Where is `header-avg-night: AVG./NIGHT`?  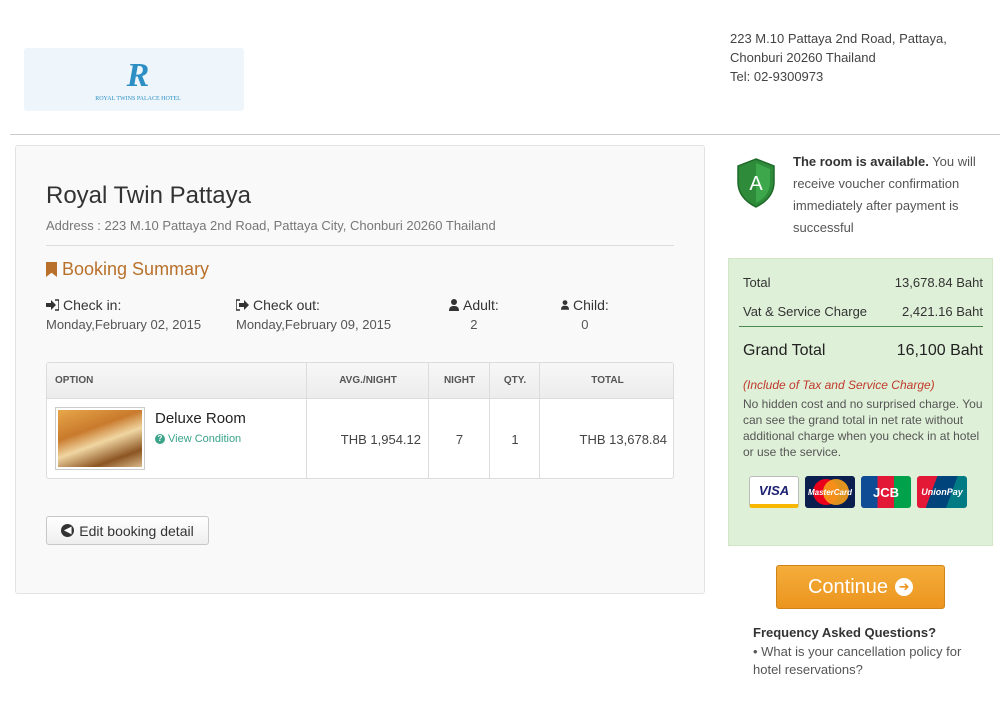 header-avg-night: AVG./NIGHT is located at coordinates (368, 380).